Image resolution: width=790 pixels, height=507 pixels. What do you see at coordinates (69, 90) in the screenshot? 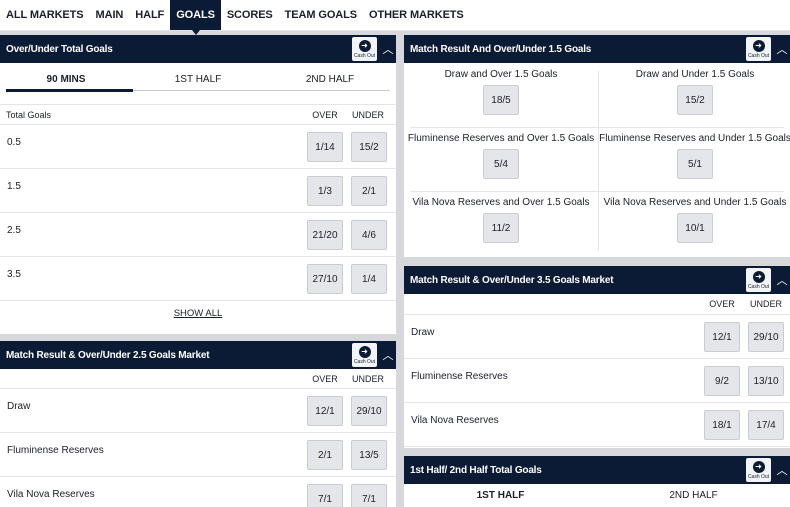
I see `active-tab-indicator` at bounding box center [69, 90].